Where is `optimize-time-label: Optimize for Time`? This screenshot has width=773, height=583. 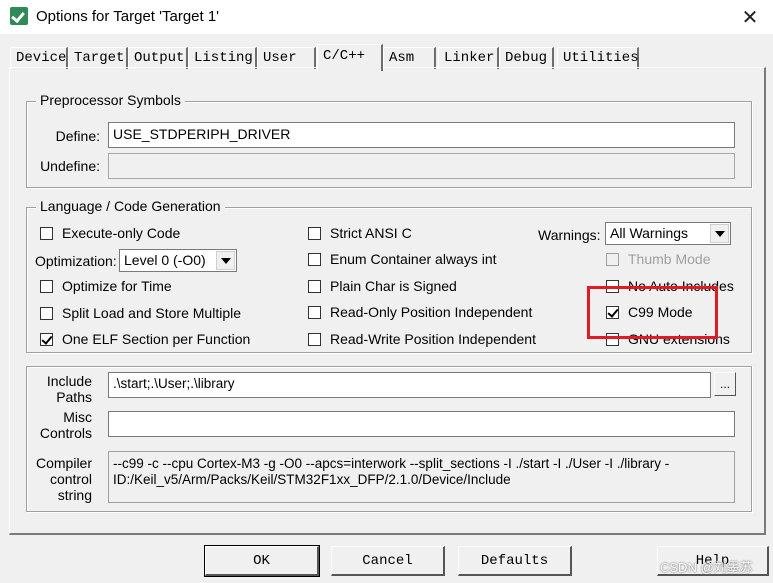
optimize-time-label: Optimize for Time is located at coordinates (117, 286).